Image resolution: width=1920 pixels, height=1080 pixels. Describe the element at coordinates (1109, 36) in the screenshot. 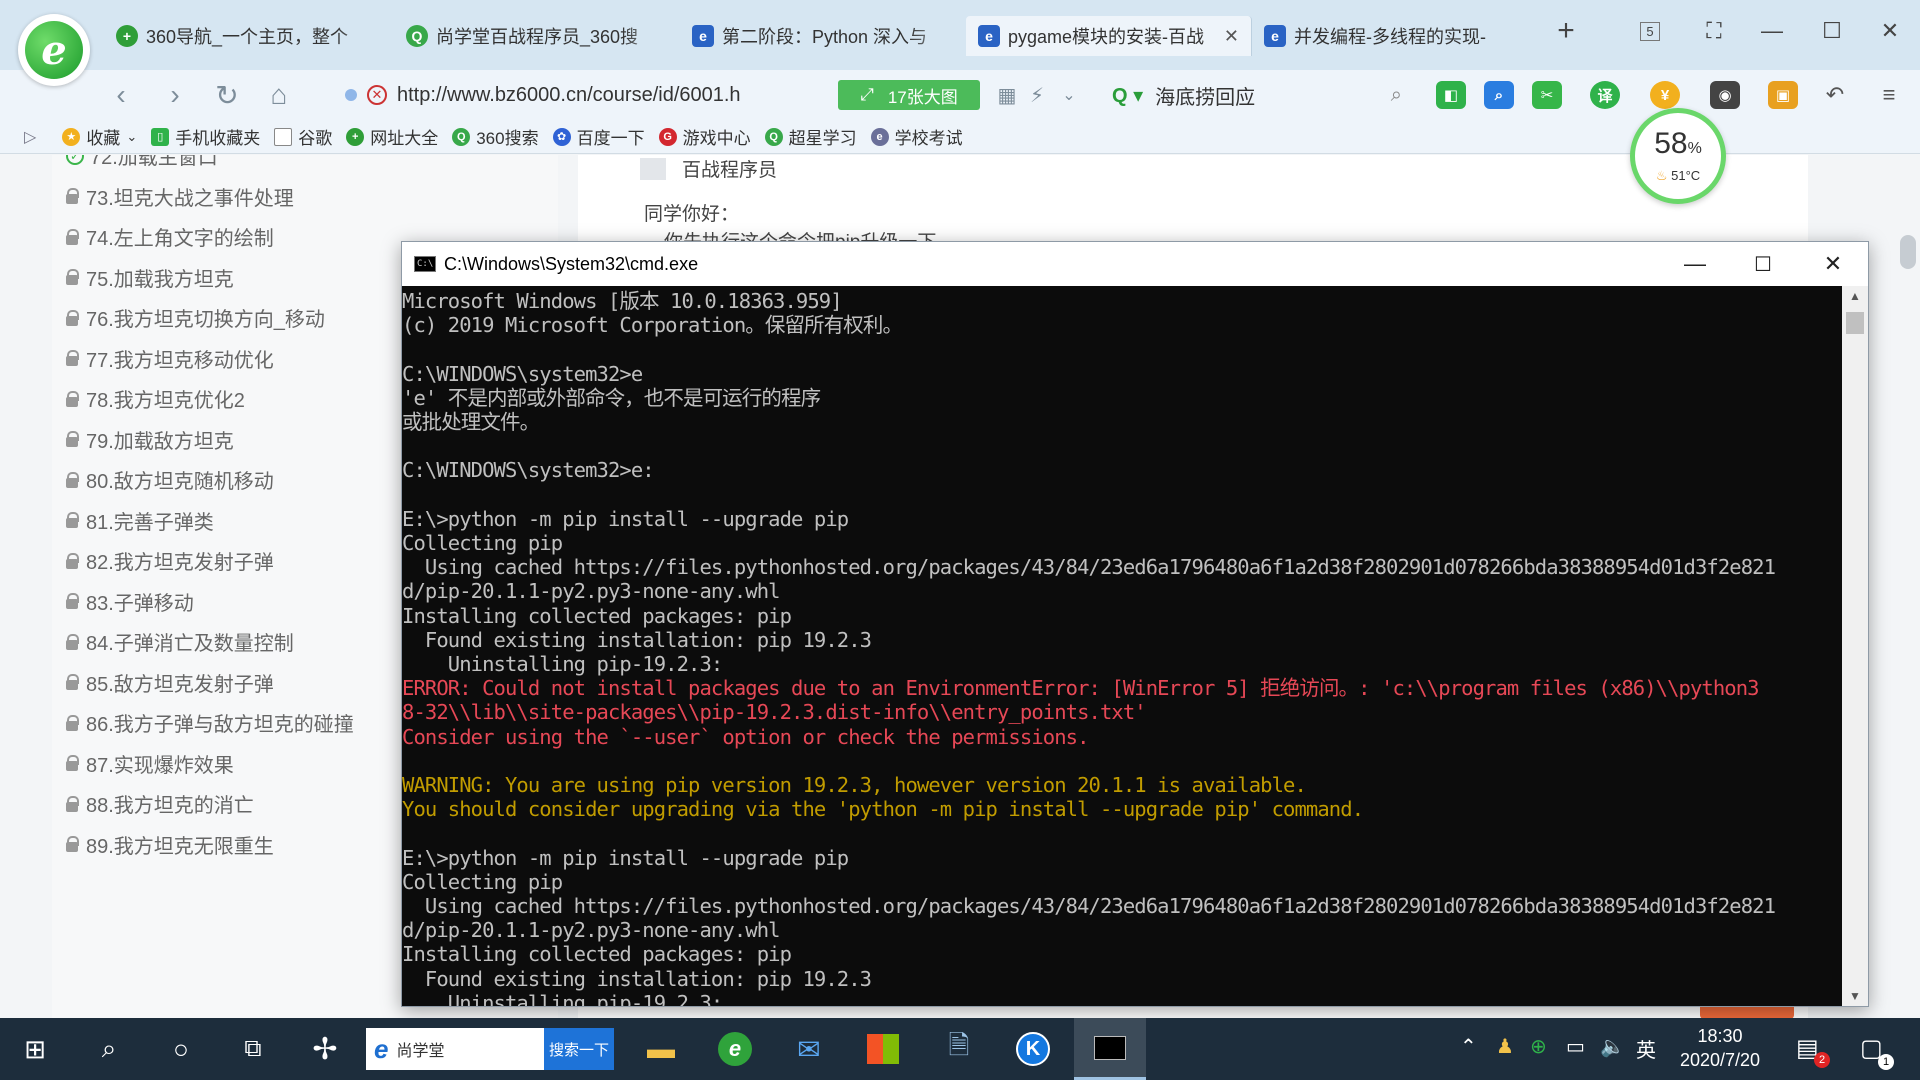

I see `tab-3-active: e pygame模块的安装-百战 ✕` at that location.